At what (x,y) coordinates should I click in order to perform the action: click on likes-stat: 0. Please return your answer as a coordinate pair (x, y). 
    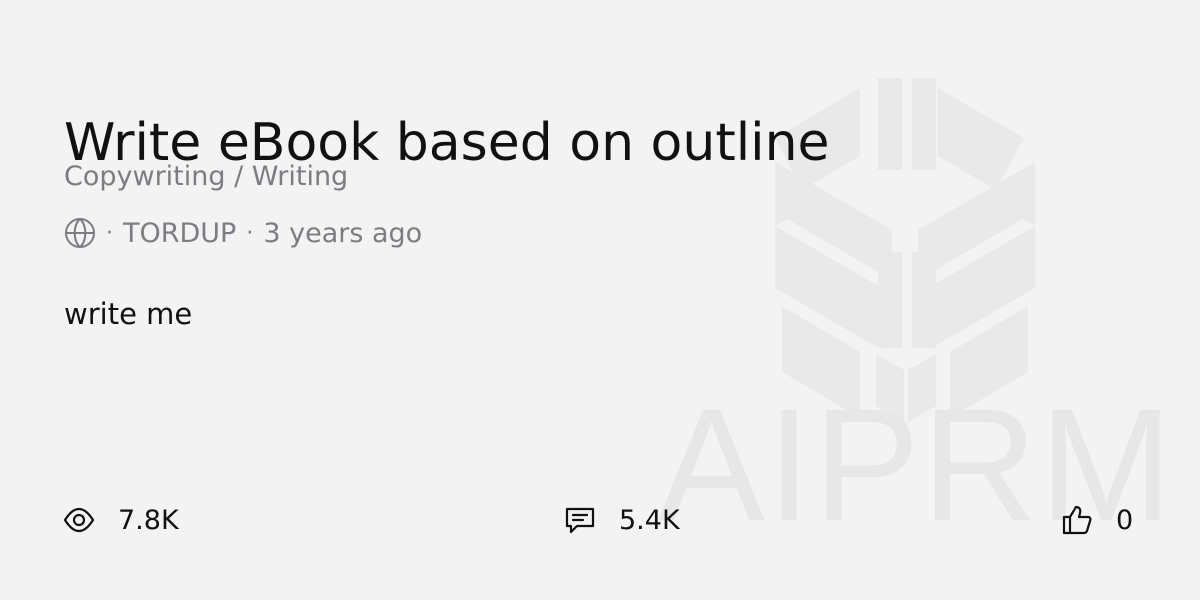
    Looking at the image, I should click on (1096, 520).